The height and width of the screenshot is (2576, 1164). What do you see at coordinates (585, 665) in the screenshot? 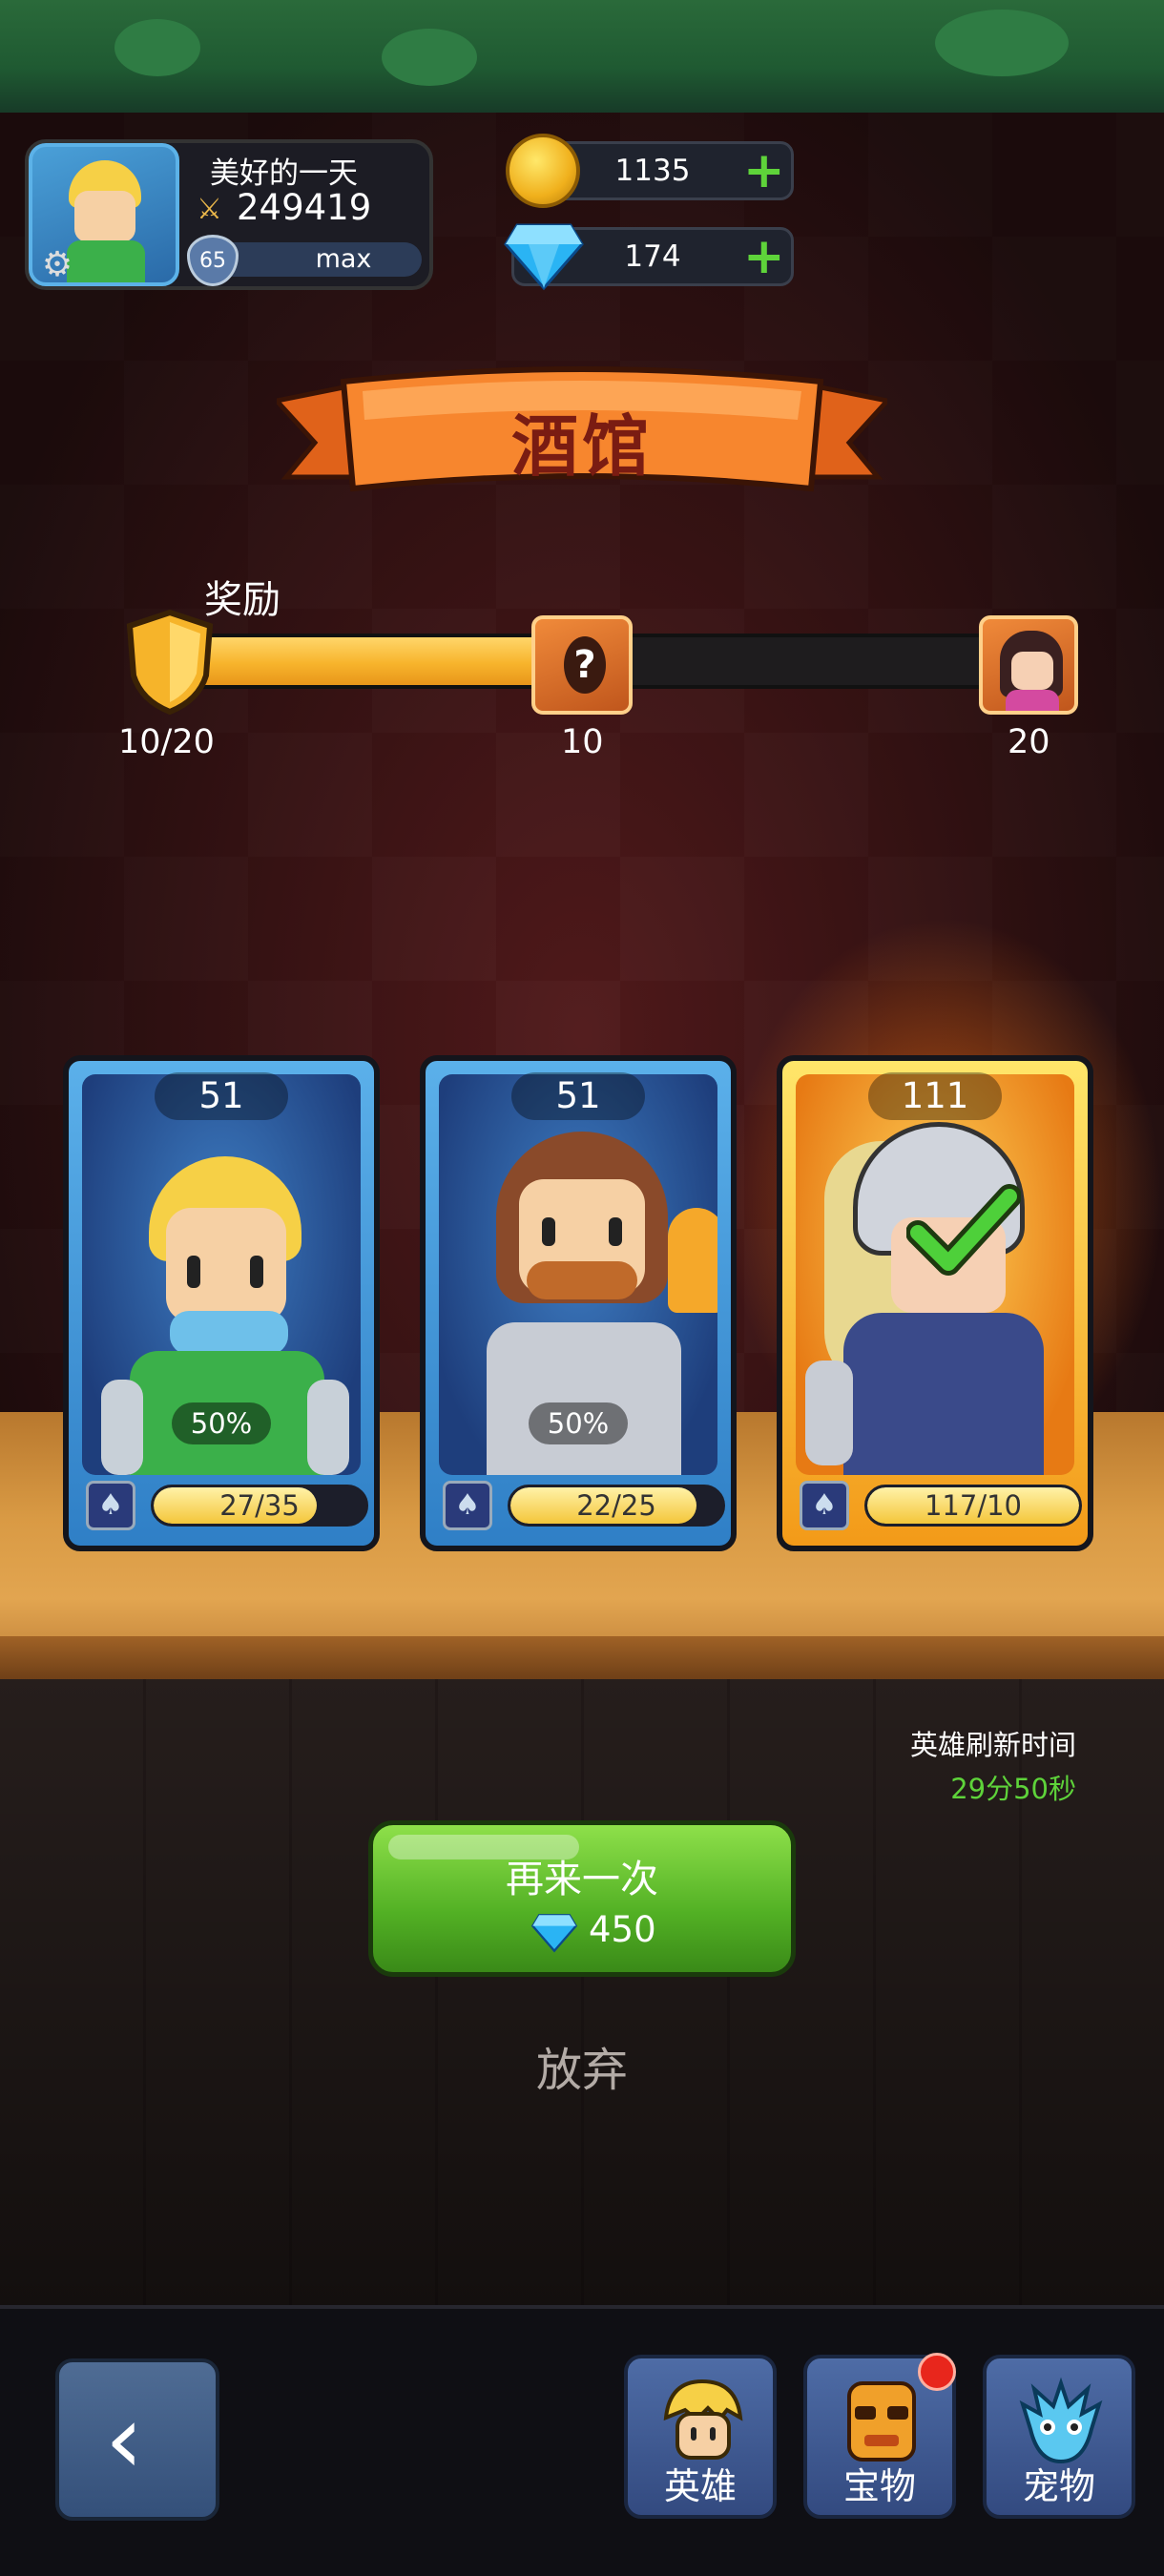
I see `question-icon: ?` at bounding box center [585, 665].